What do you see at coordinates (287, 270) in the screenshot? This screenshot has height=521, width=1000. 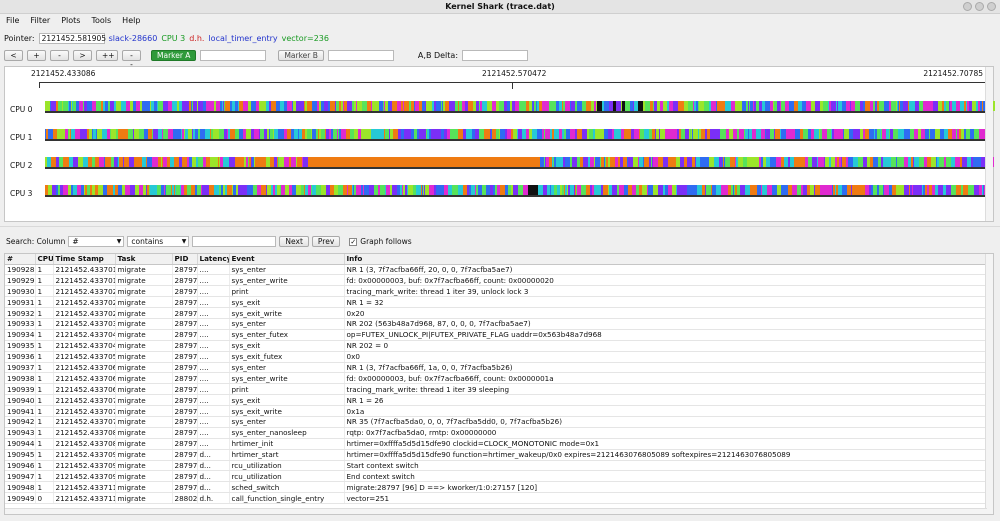 I see `table-cell: sys_enter` at bounding box center [287, 270].